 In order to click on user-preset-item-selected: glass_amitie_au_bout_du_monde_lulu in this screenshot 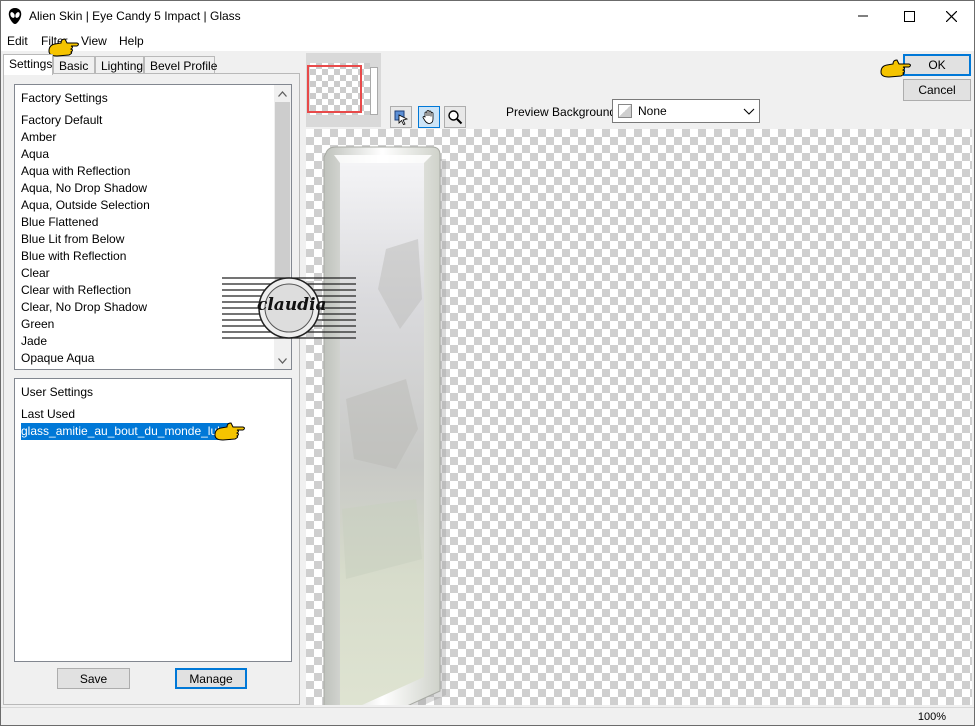, I will do `click(126, 431)`.